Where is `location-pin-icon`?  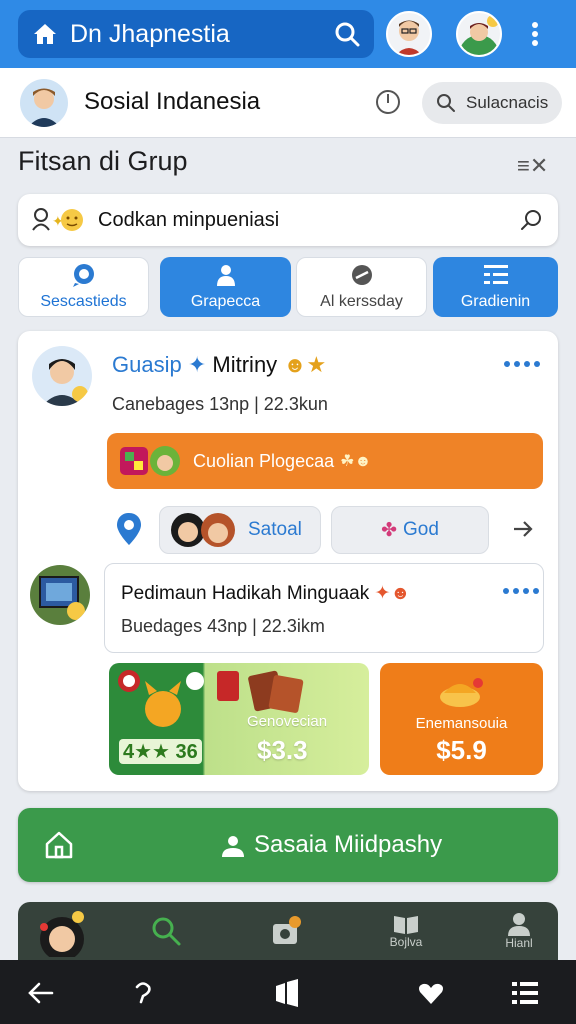
location-pin-icon is located at coordinates (129, 529).